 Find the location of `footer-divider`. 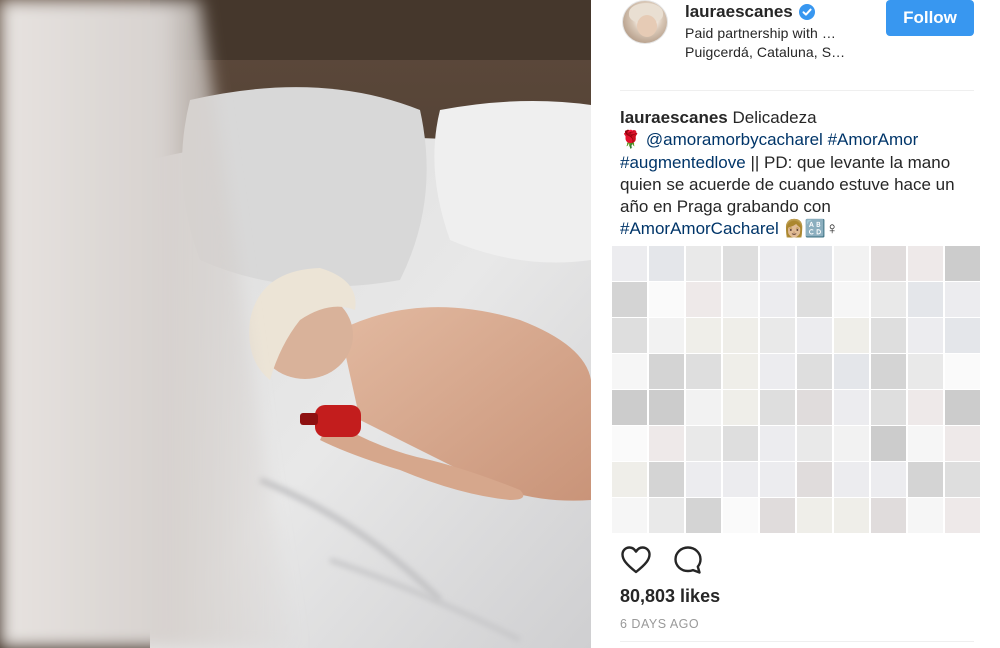

footer-divider is located at coordinates (797, 641).